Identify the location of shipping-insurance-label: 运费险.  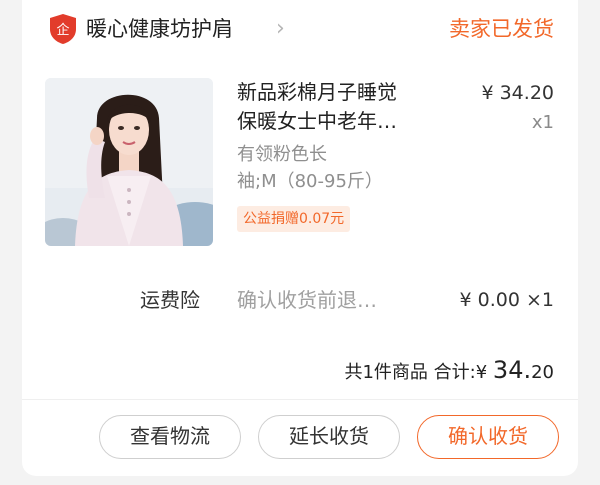
(170, 300).